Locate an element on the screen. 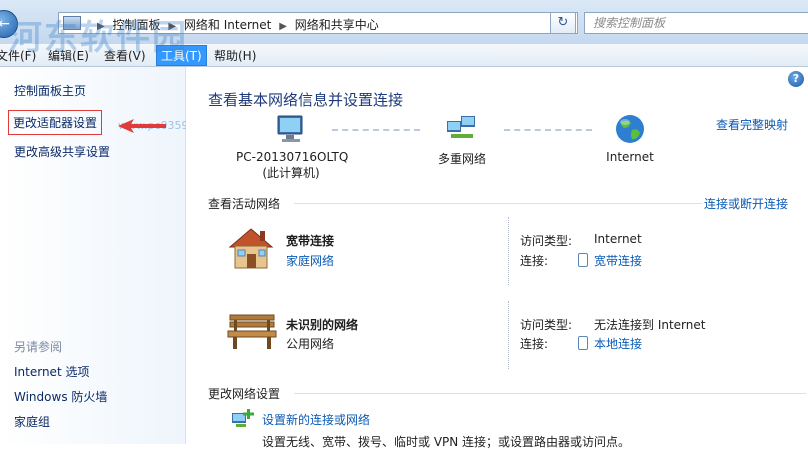 This screenshot has height=450, width=808. network-category: 公用网络 is located at coordinates (310, 344).